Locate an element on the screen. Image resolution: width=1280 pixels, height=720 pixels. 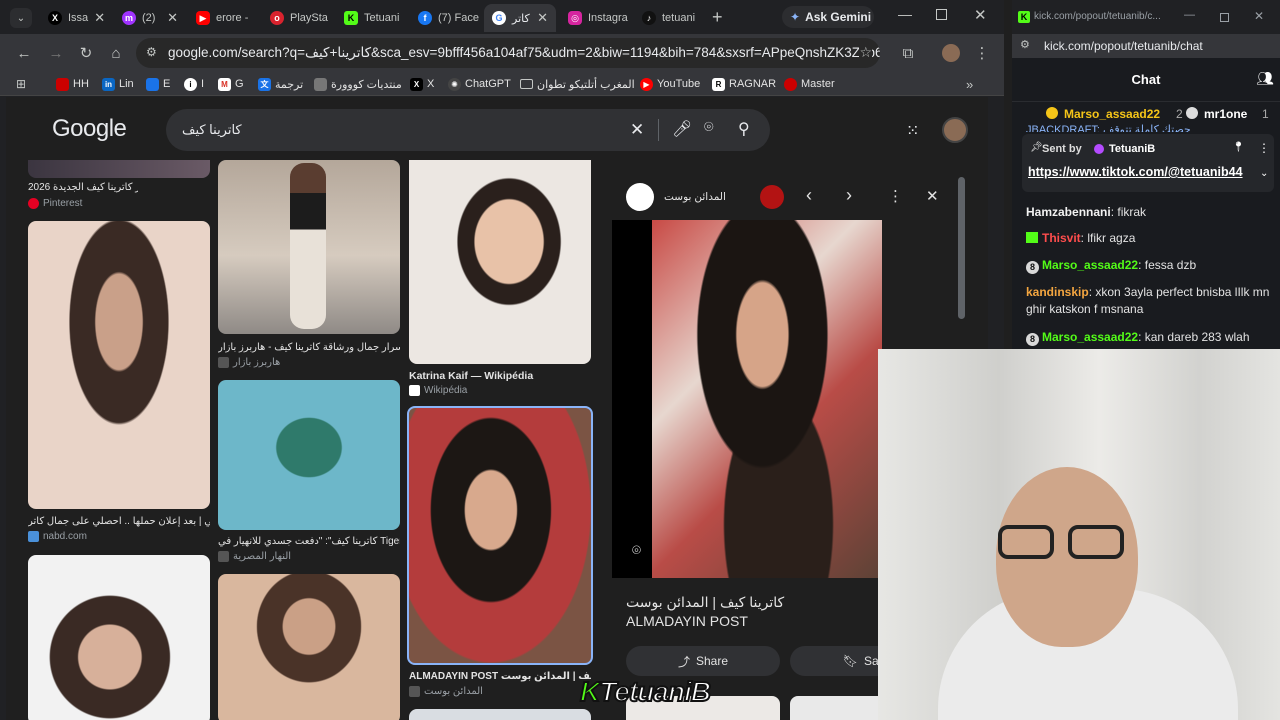
home-button: ⌂ is located at coordinates (116, 53).